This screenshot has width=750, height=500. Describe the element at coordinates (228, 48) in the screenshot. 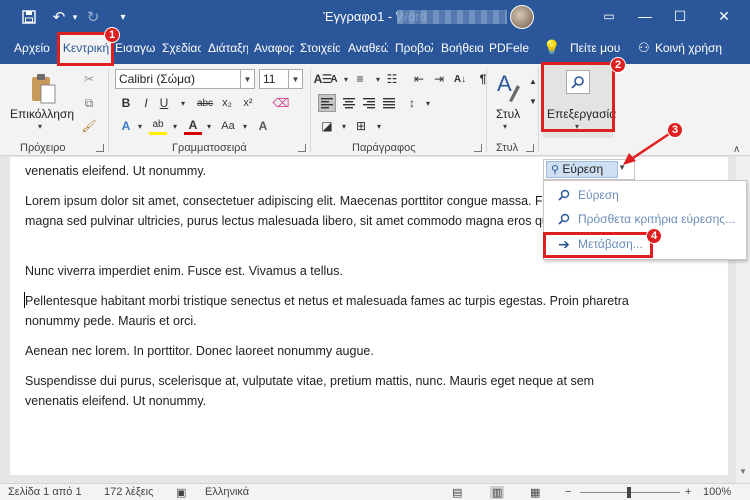

I see `tab-layout: Διάταξη` at that location.